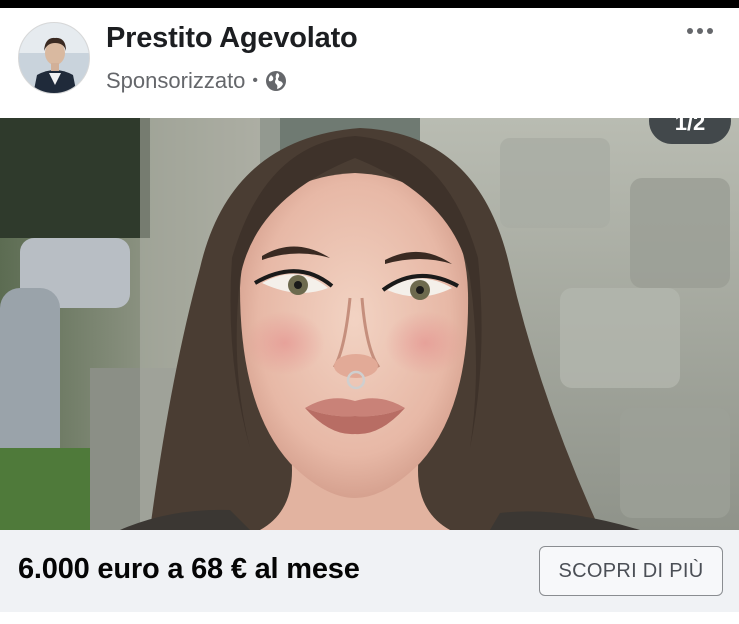 The height and width of the screenshot is (624, 739). What do you see at coordinates (369, 618) in the screenshot?
I see `bottom-spacer` at bounding box center [369, 618].